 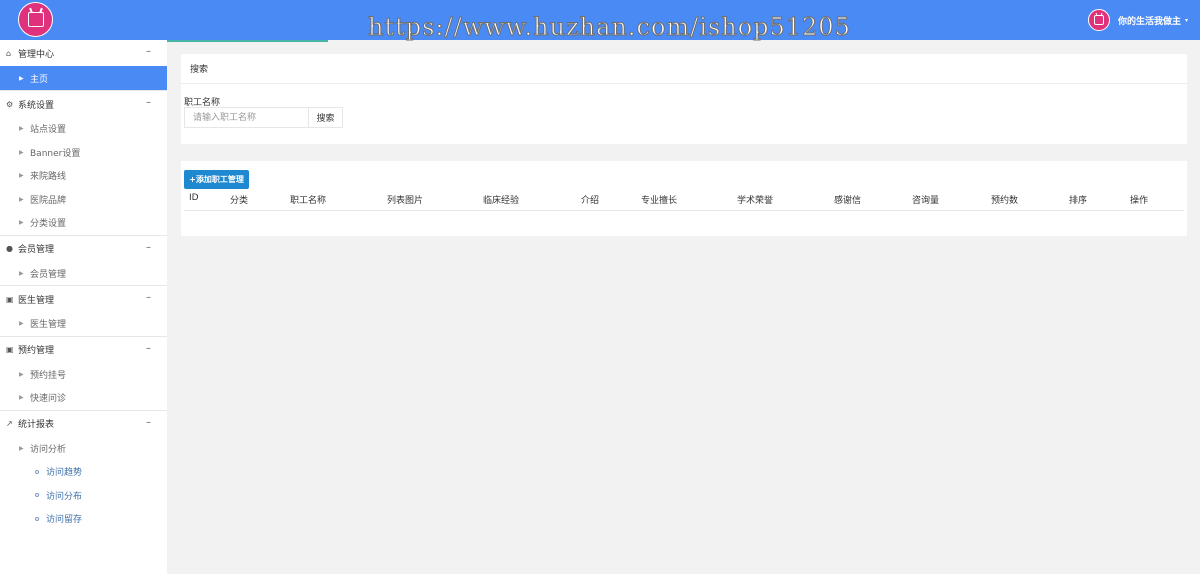 I want to click on sidebar-group-label: 医生管理, so click(x=36, y=300).